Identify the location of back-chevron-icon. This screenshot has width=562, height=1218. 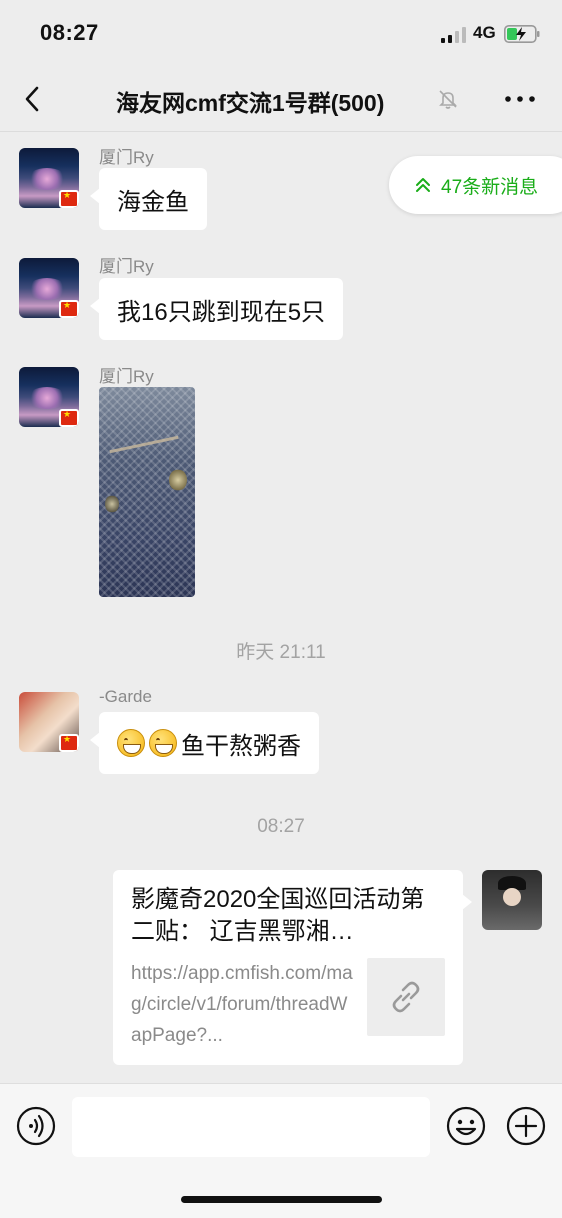
(33, 99).